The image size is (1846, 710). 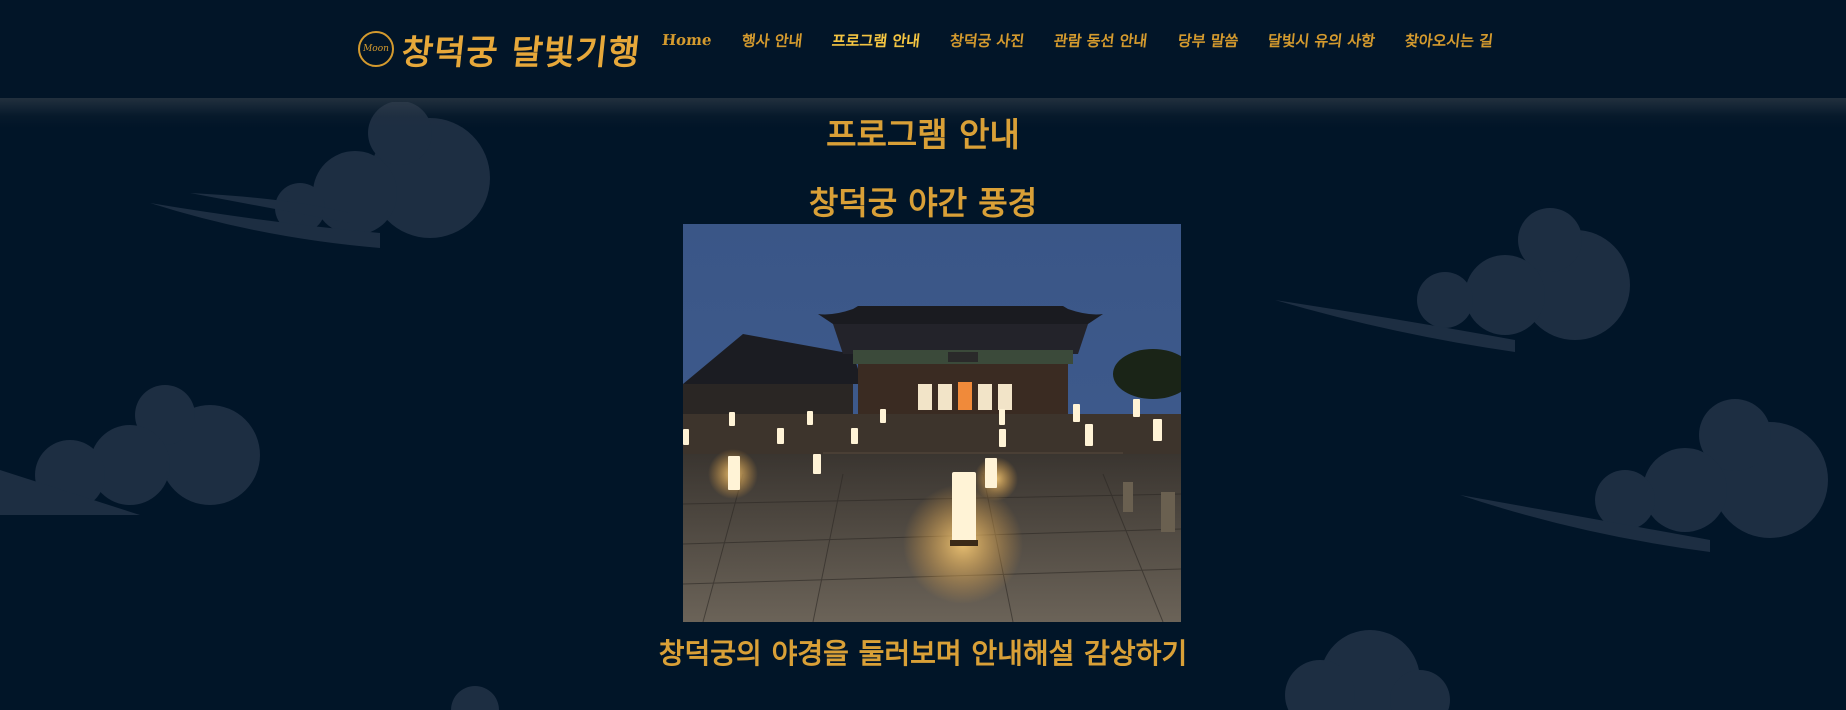 What do you see at coordinates (521, 52) in the screenshot?
I see `logo-text: 창덕궁 달빛기행` at bounding box center [521, 52].